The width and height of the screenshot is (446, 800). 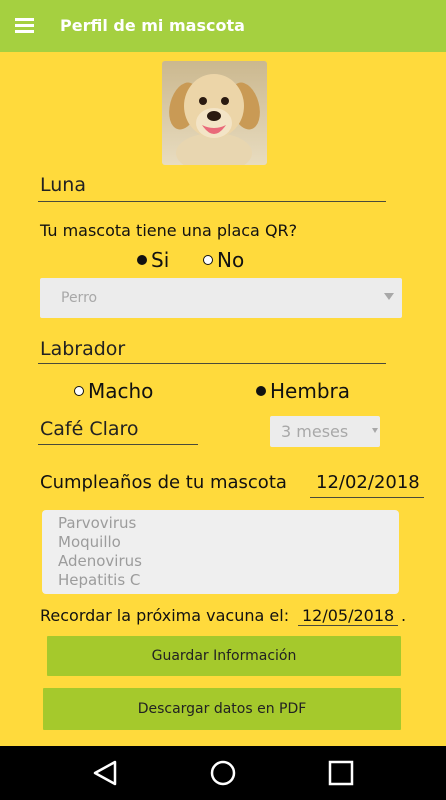 I want to click on sex-female-label: Hembra, so click(x=310, y=391).